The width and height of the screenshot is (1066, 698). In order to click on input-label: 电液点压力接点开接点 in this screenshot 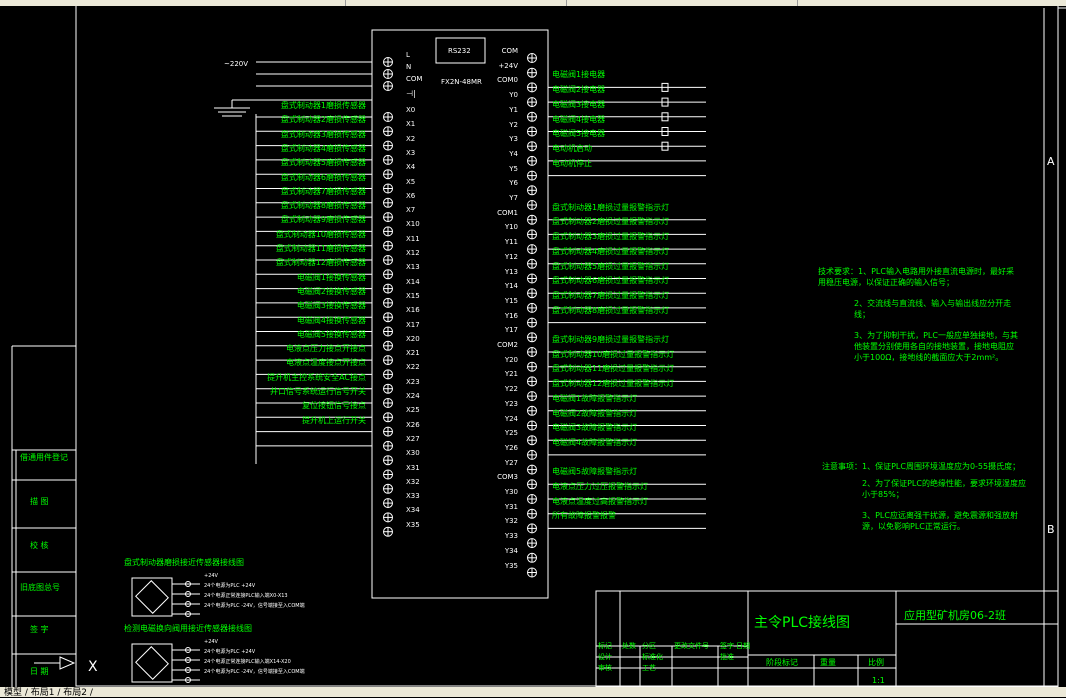, I will do `click(326, 349)`.